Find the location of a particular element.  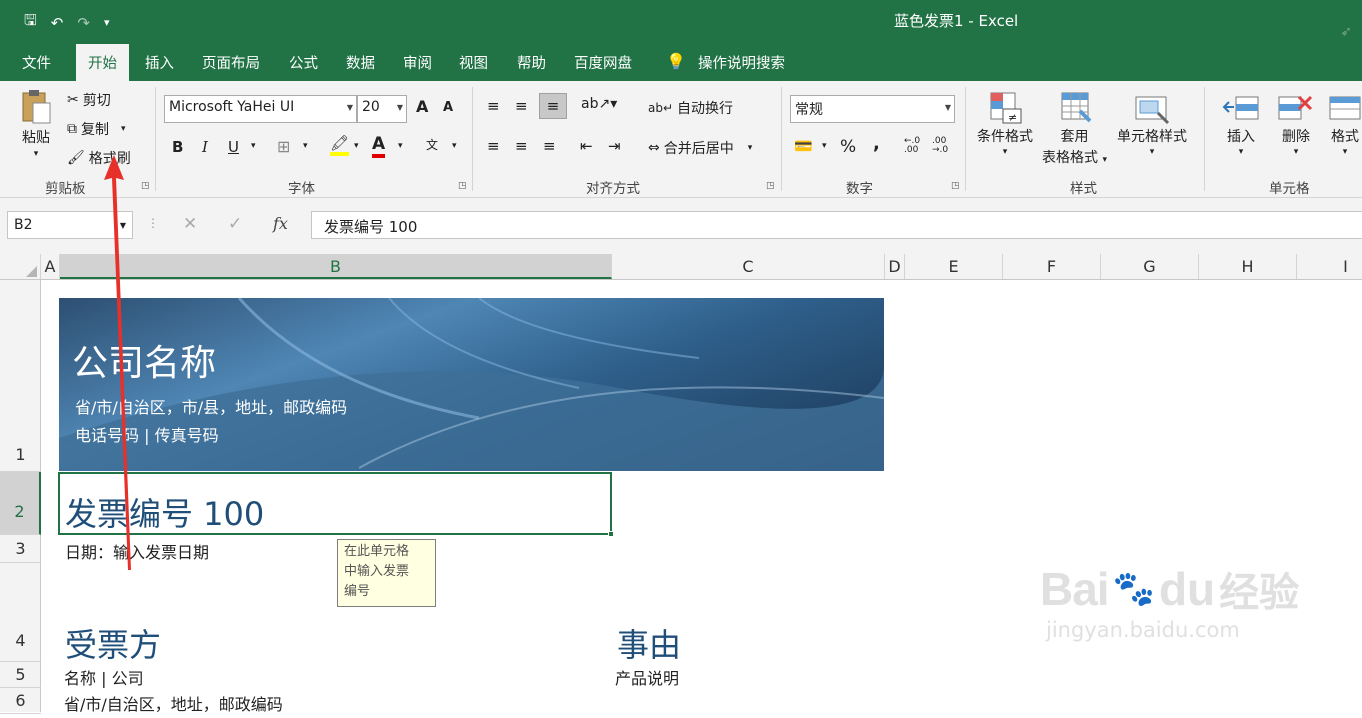

align-left-icon: ≡ is located at coordinates (493, 146).